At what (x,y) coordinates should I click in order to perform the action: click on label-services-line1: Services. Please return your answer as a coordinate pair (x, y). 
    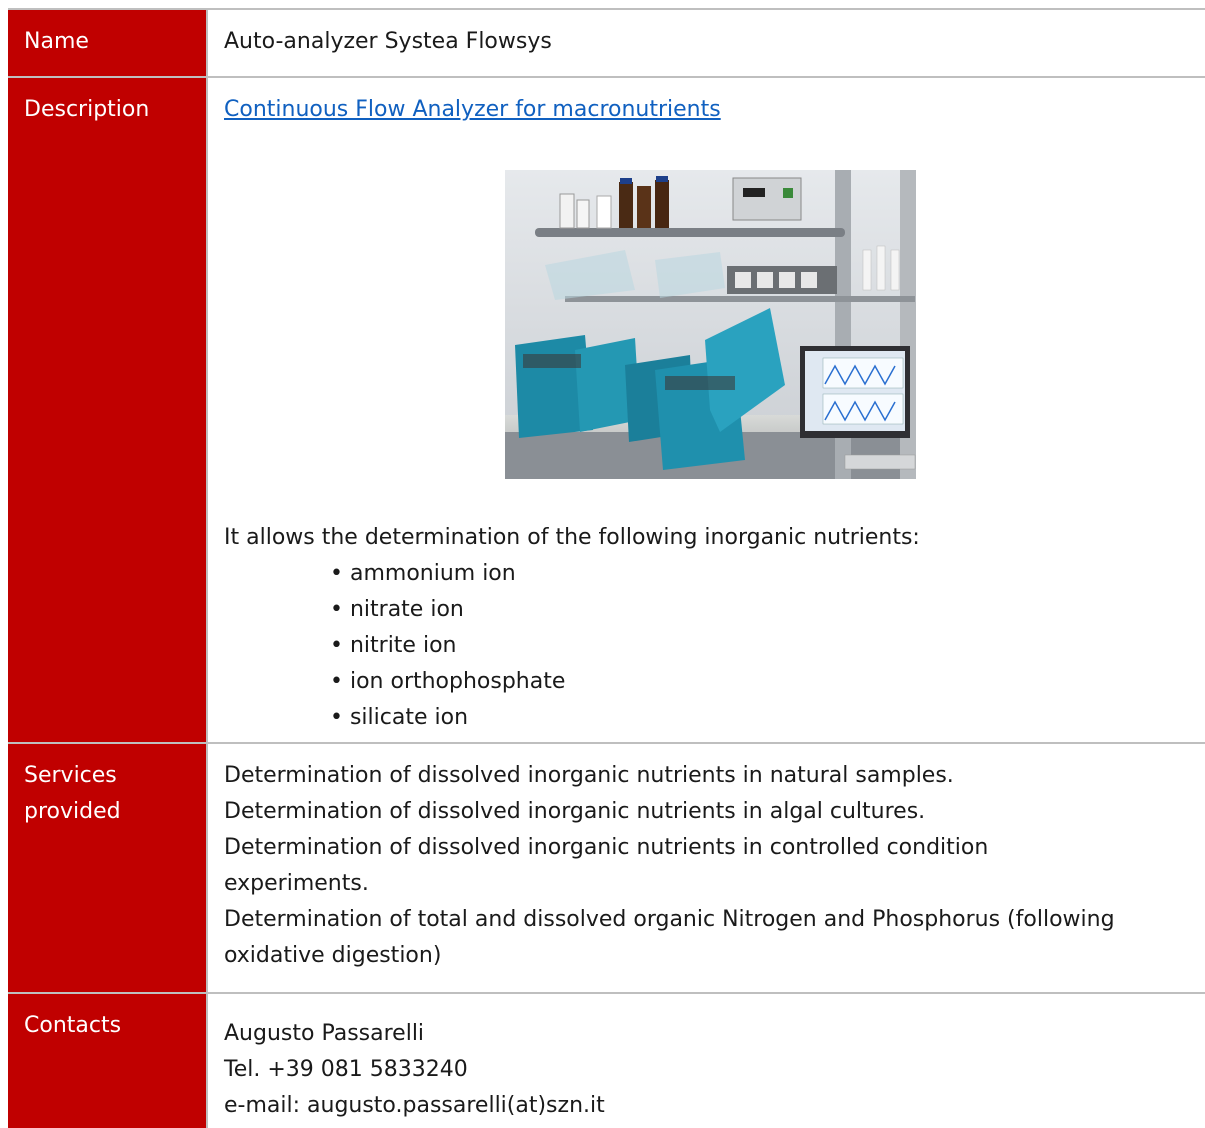
    Looking at the image, I should click on (70, 775).